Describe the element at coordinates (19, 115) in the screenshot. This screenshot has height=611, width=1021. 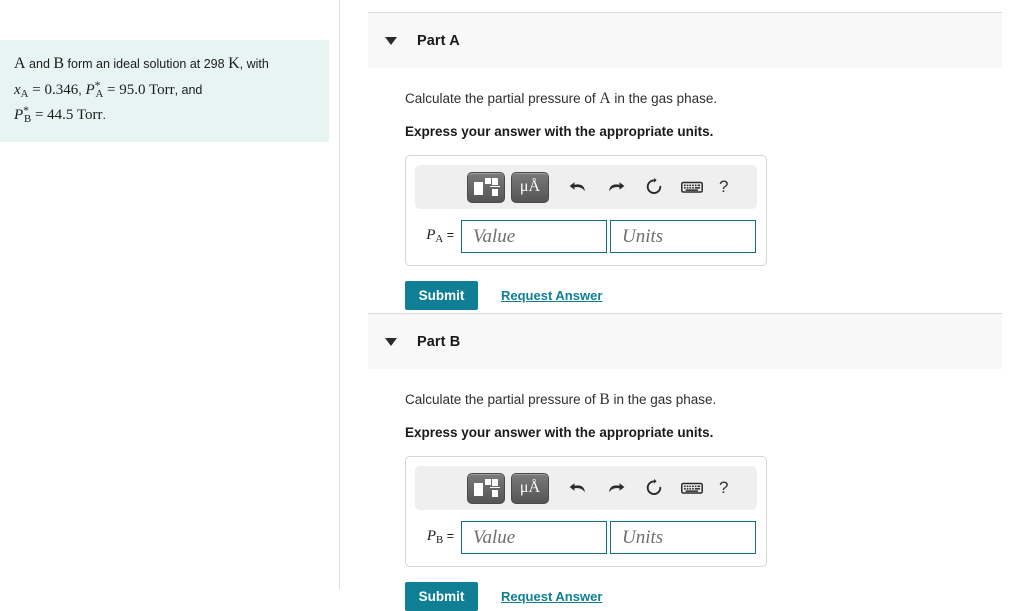
I see `vapor-pressure-b-symbol: P` at that location.